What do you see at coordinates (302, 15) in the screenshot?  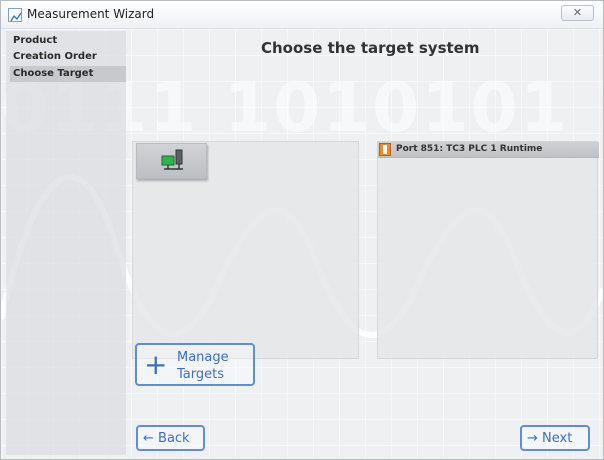 I see `title-bar: Measurement Wizard ✕` at bounding box center [302, 15].